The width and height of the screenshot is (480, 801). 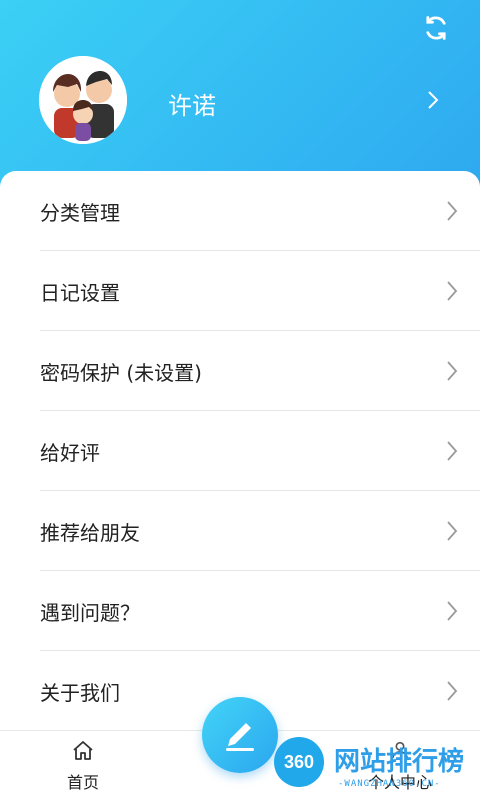 I want to click on username: 许诺, so click(x=192, y=103).